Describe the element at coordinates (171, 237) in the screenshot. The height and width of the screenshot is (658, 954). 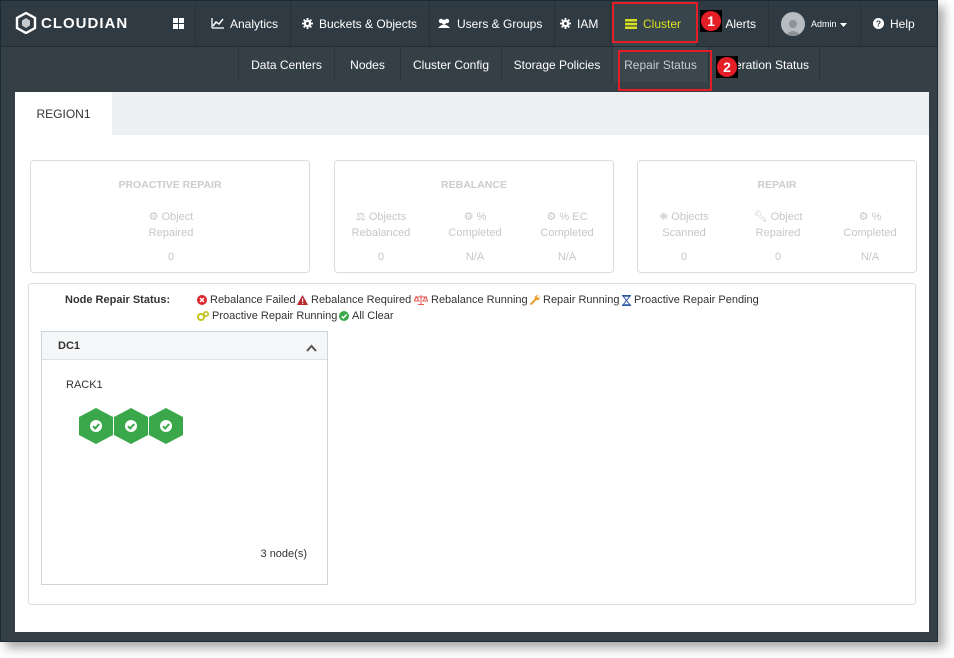
I see `metric-object-repaired: ⚙ Object Repaired 0` at that location.